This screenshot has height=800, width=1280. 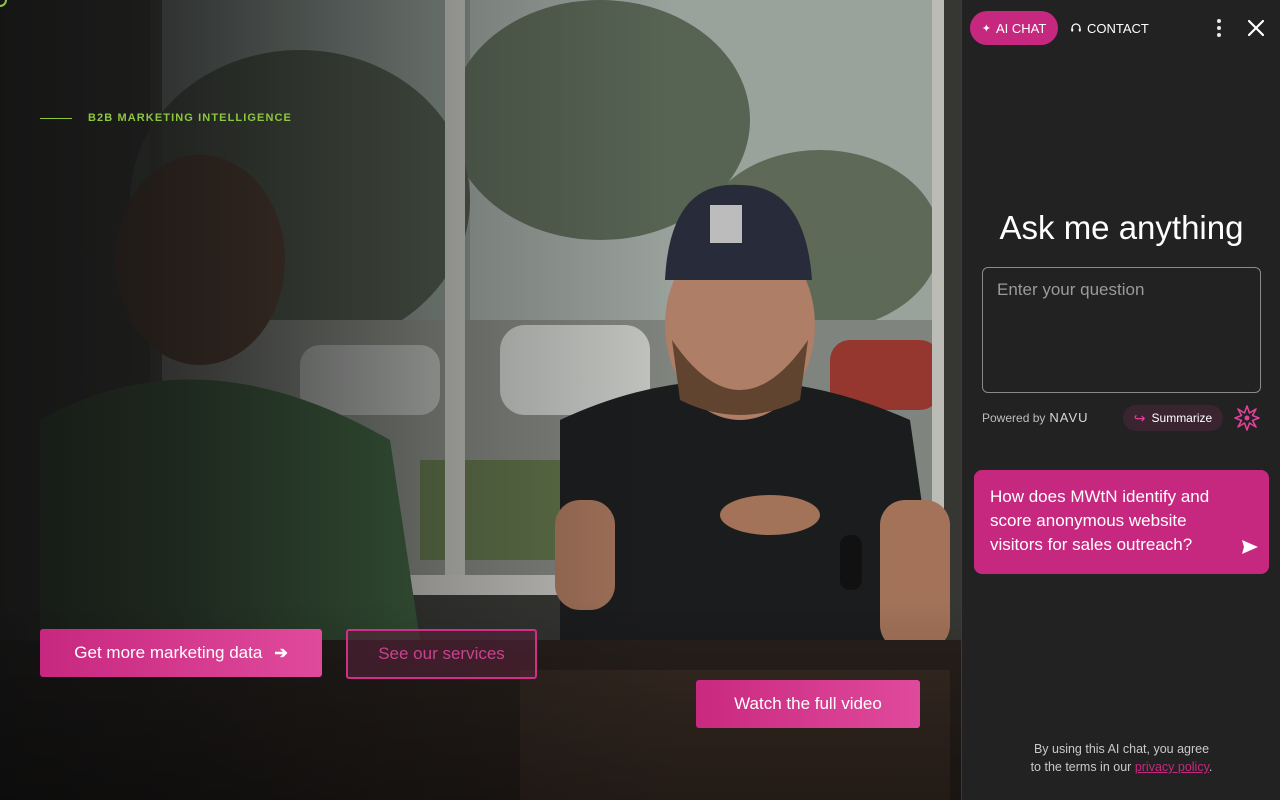 I want to click on tab-ai-chat-label: AI CHAT, so click(x=1021, y=28).